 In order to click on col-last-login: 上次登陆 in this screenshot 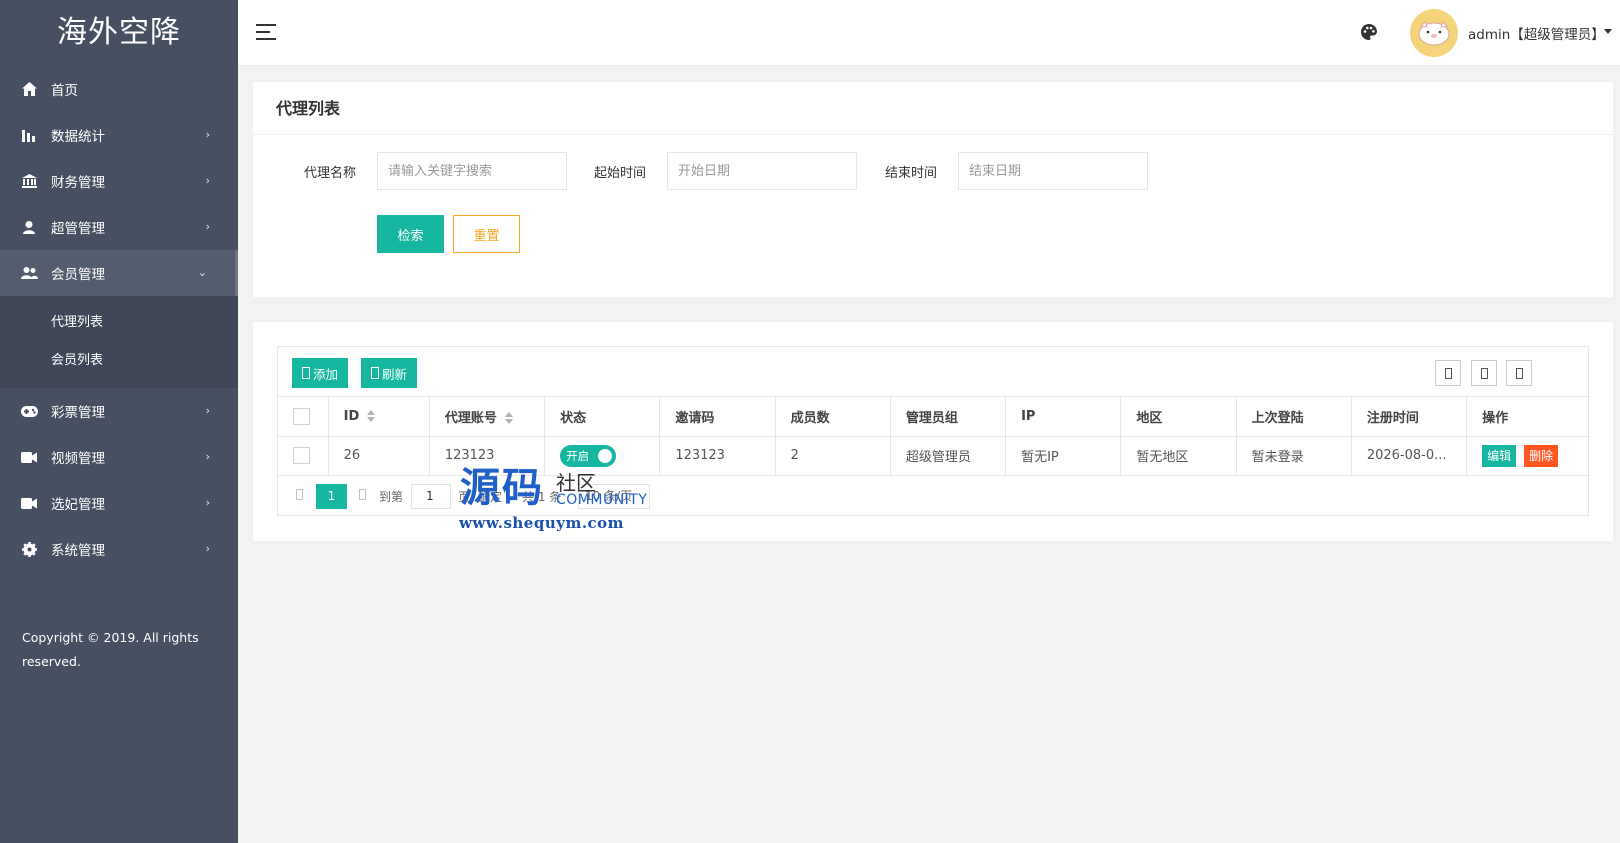, I will do `click(1294, 417)`.